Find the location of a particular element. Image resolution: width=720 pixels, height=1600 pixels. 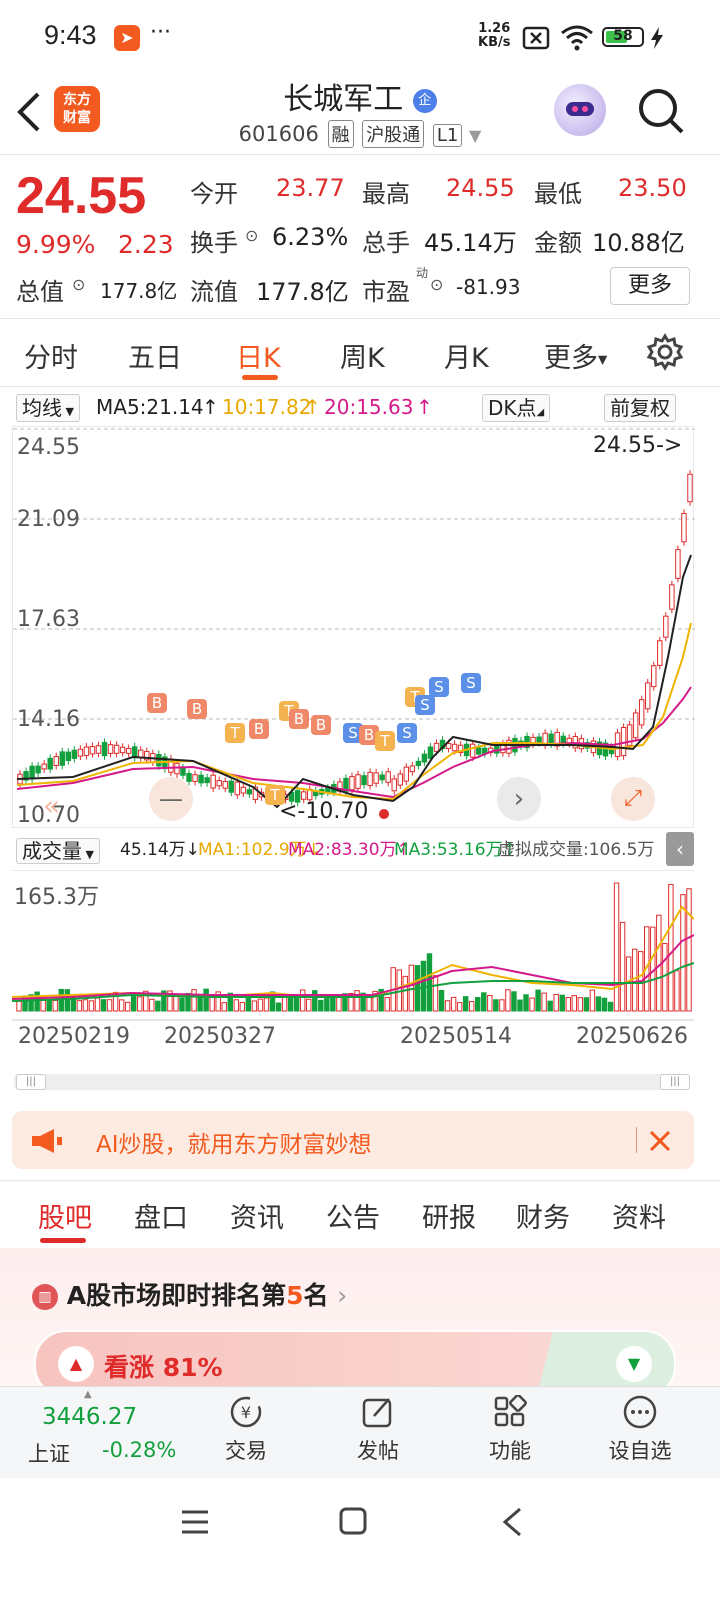

ranking-row: ▥ A股市场即时排名第5名 › is located at coordinates (189, 1294).